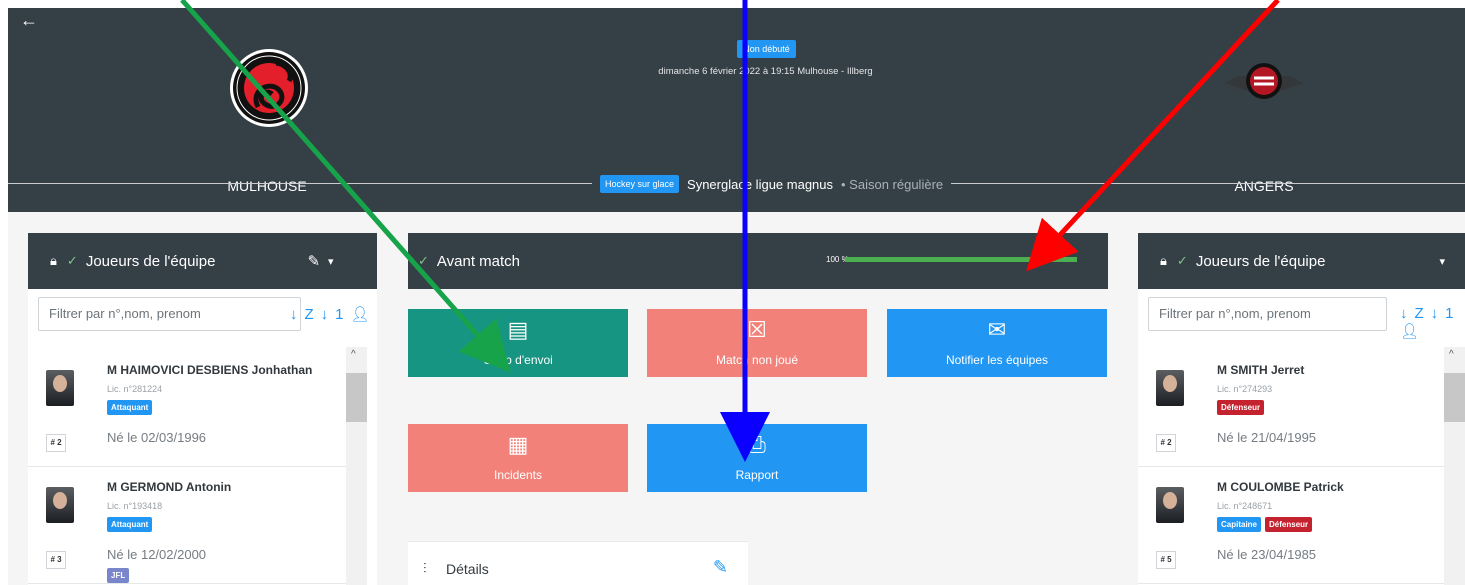  I want to click on document-stack-icon: ▤, so click(518, 329).